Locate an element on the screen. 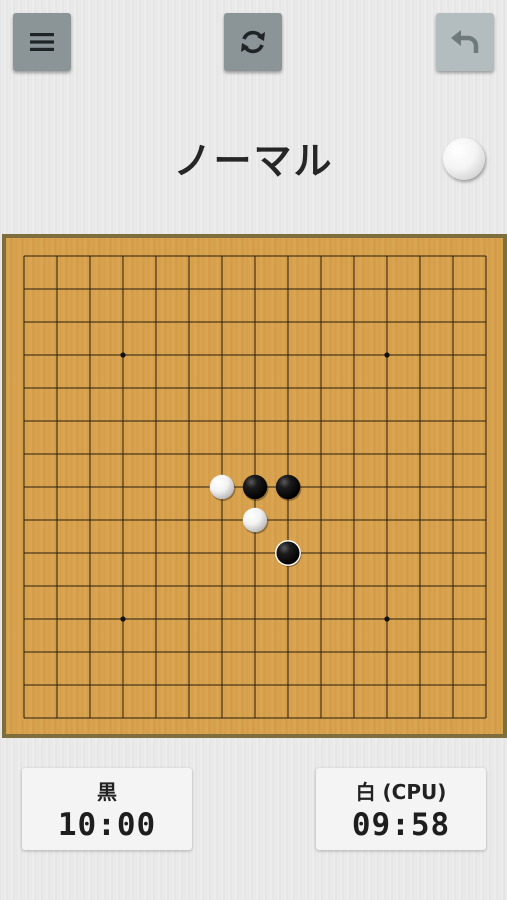 The image size is (507, 900). refresh-icon is located at coordinates (253, 42).